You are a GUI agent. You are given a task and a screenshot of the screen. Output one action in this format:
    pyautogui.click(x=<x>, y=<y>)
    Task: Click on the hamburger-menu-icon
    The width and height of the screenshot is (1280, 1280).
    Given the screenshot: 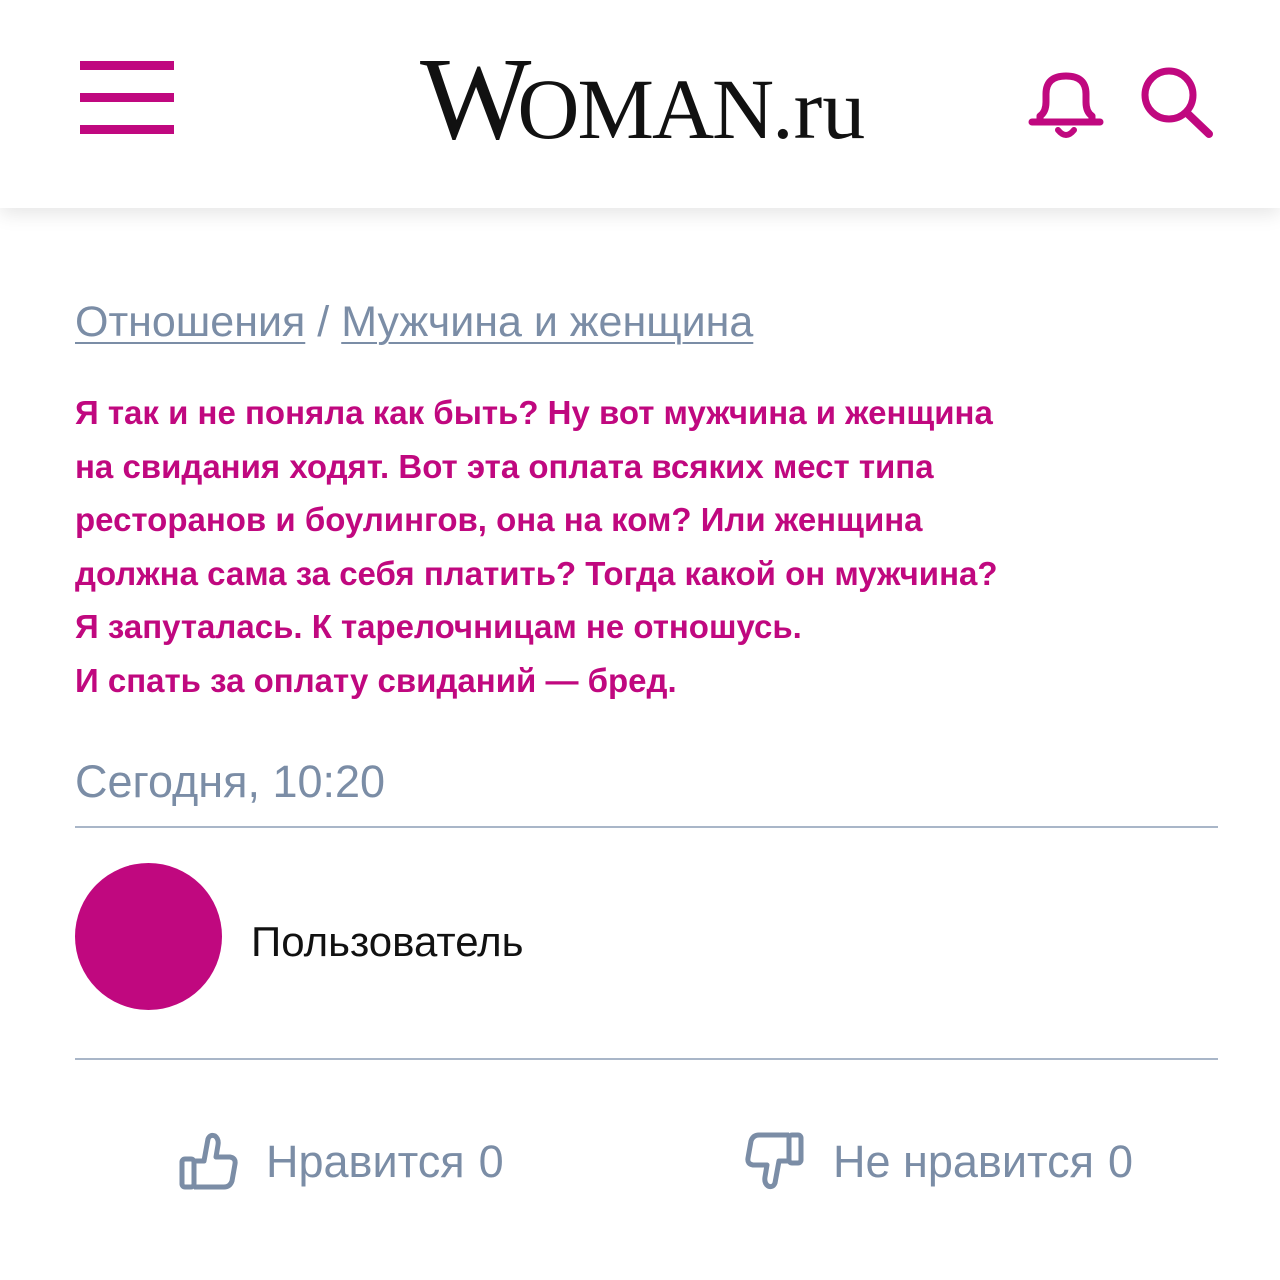 What is the action you would take?
    pyautogui.click(x=127, y=97)
    